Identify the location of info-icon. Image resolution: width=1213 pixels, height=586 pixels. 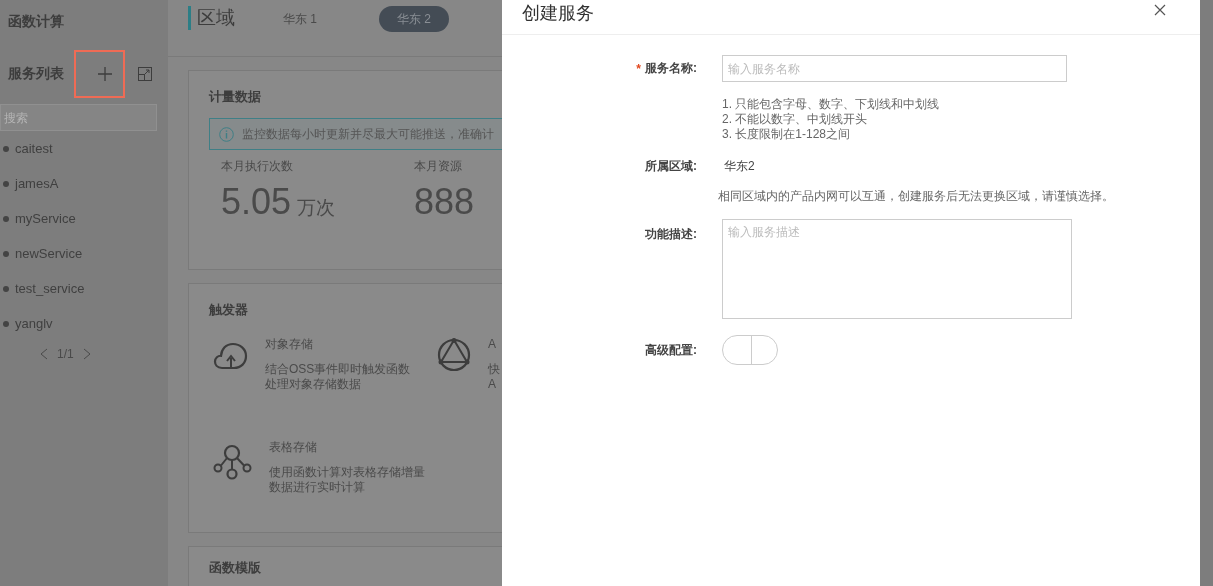
(226, 134).